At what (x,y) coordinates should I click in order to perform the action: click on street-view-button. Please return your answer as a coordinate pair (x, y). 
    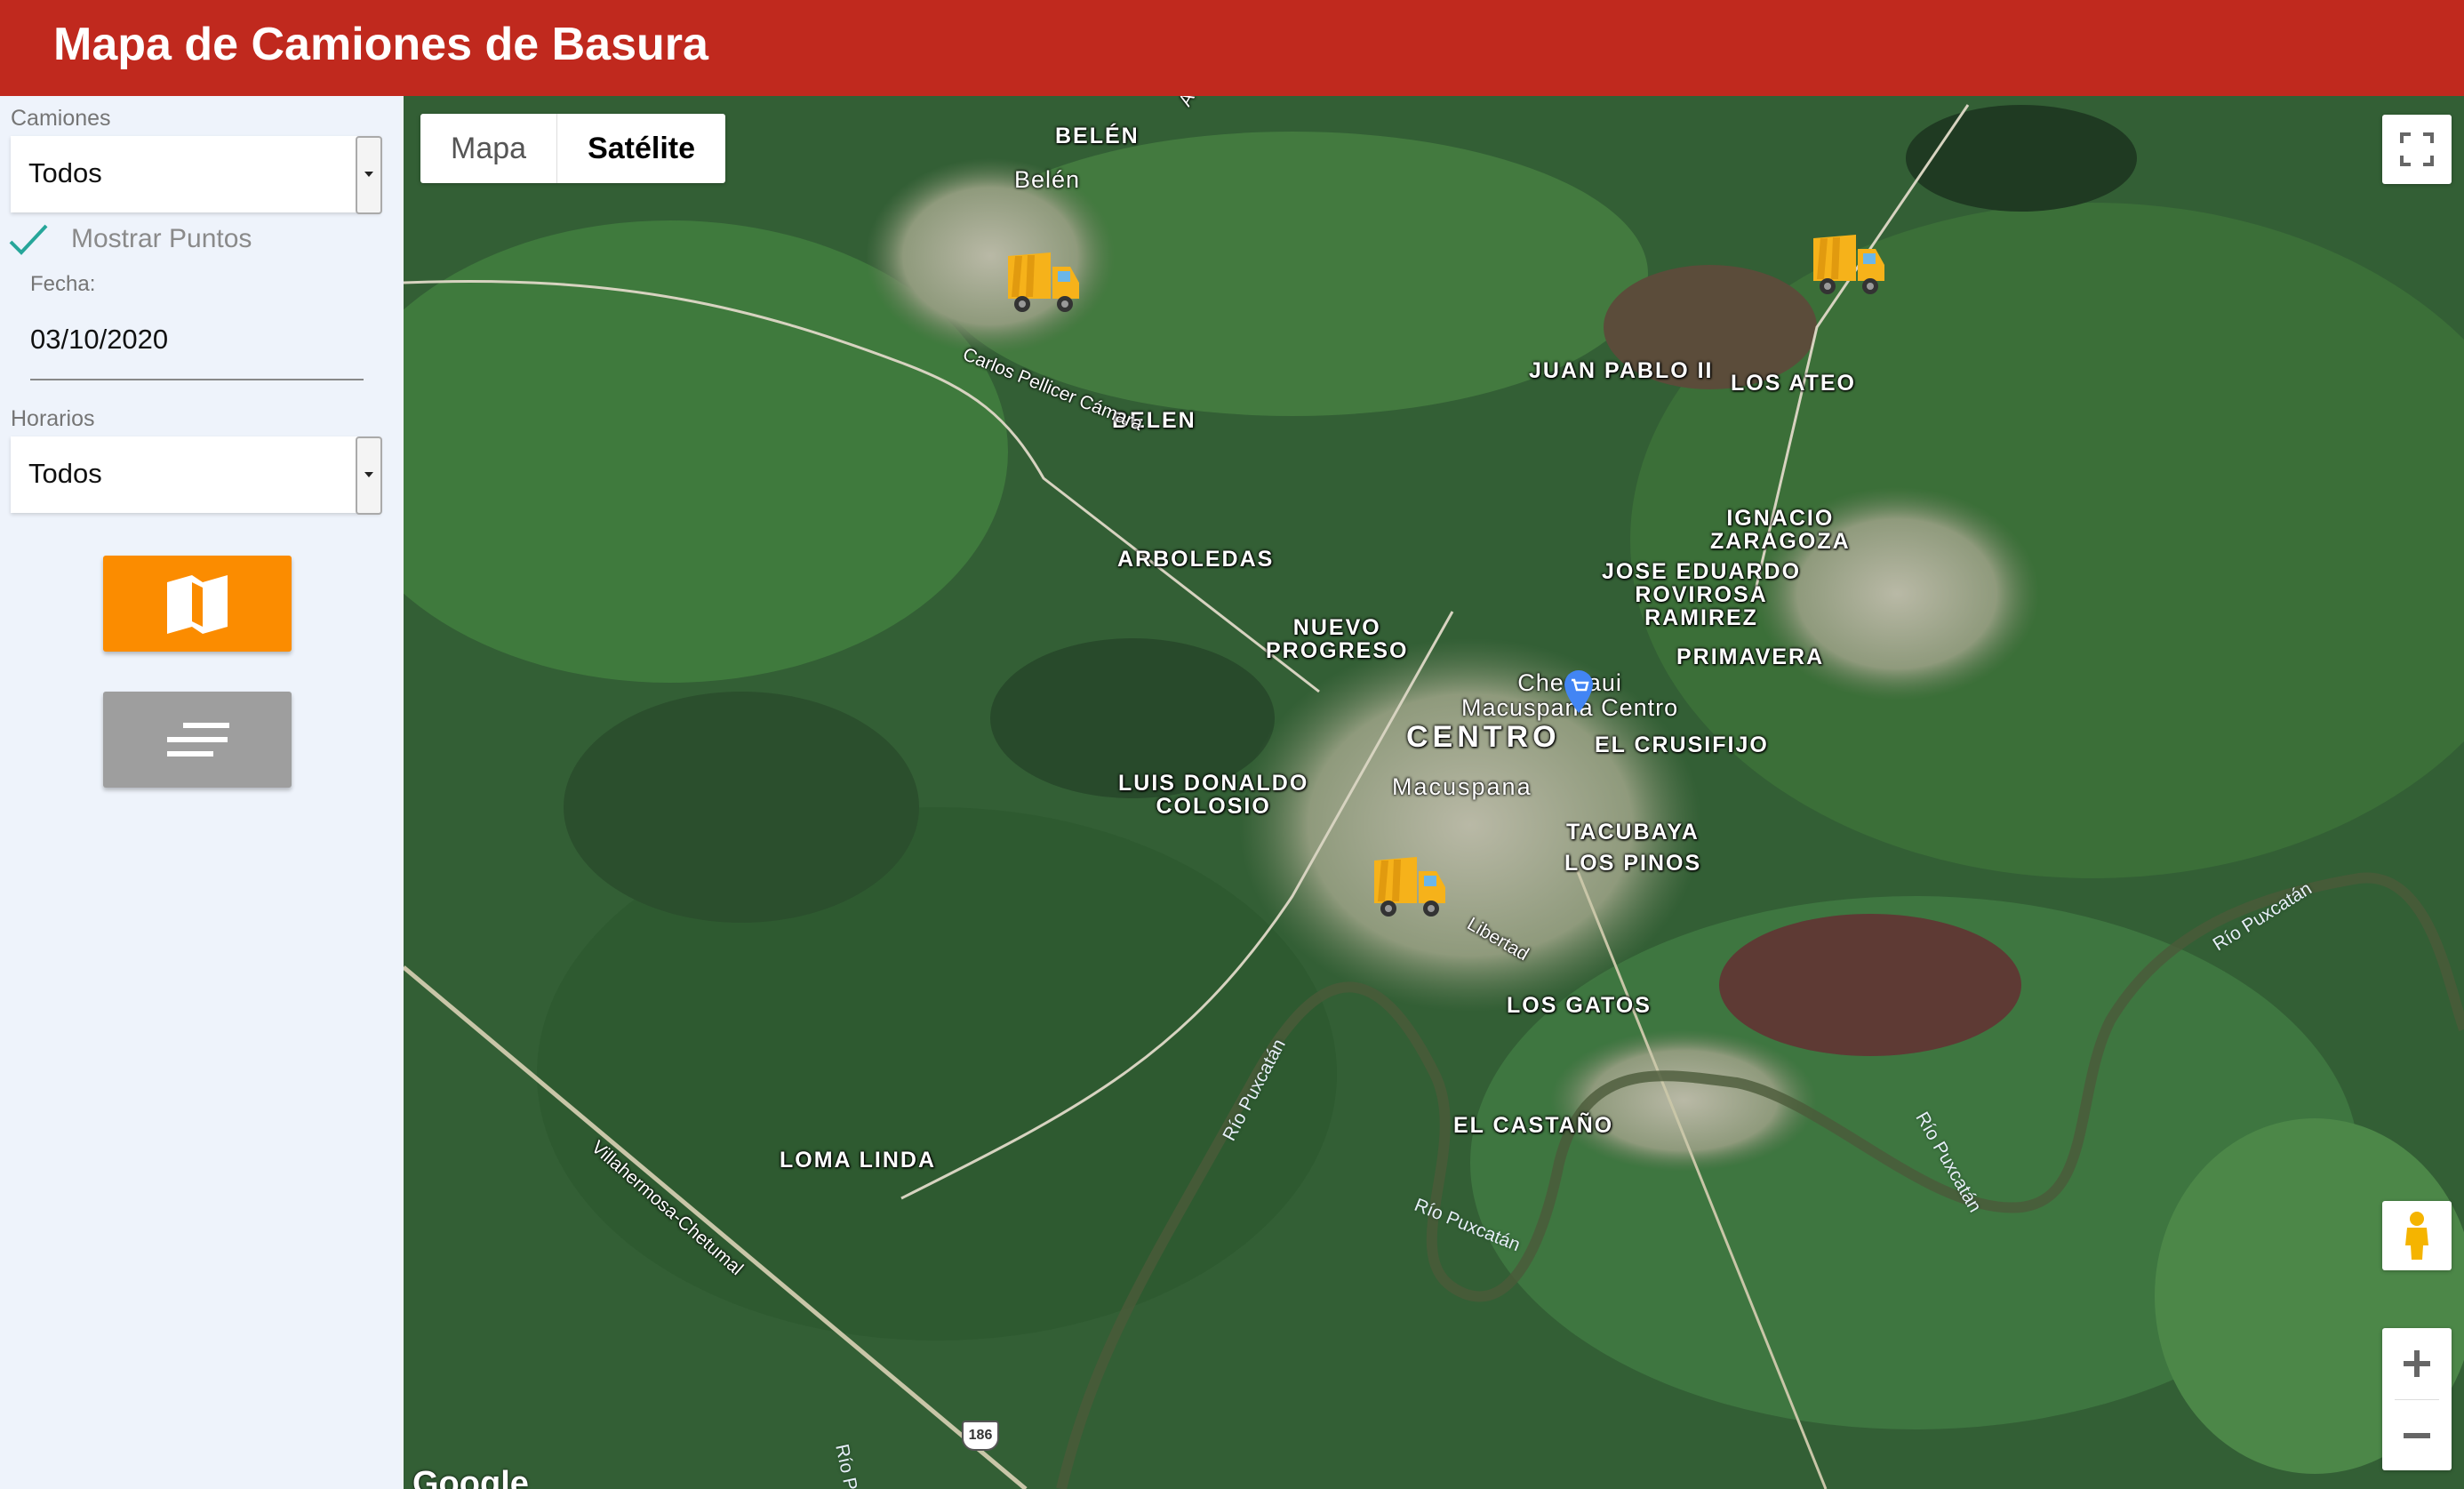
    Looking at the image, I should click on (2417, 1235).